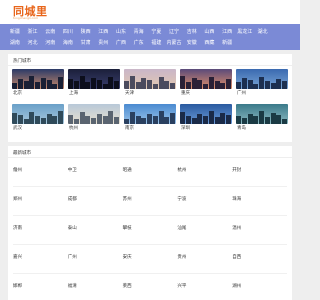 Image resolution: width=320 pixels, height=300 pixels. Describe the element at coordinates (38, 128) in the screenshot. I see `city-name: 武汉` at that location.